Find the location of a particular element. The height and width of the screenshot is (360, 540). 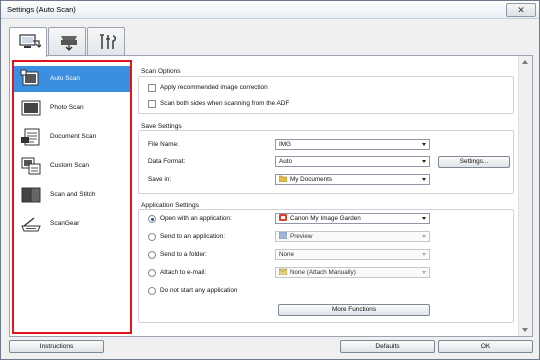

open-with-app-select: Canon My Image Garden is located at coordinates (352, 218).